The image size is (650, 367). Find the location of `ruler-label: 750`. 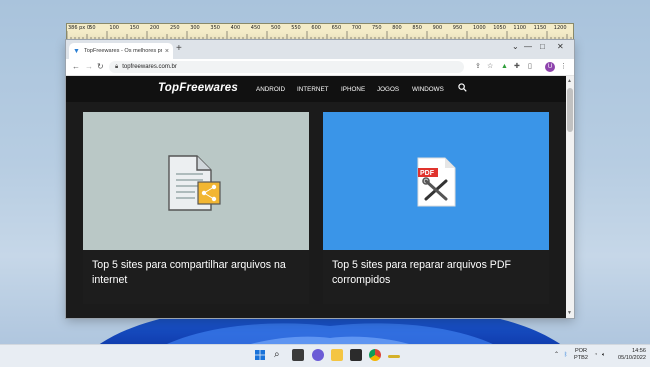

ruler-label: 750 is located at coordinates (377, 28).